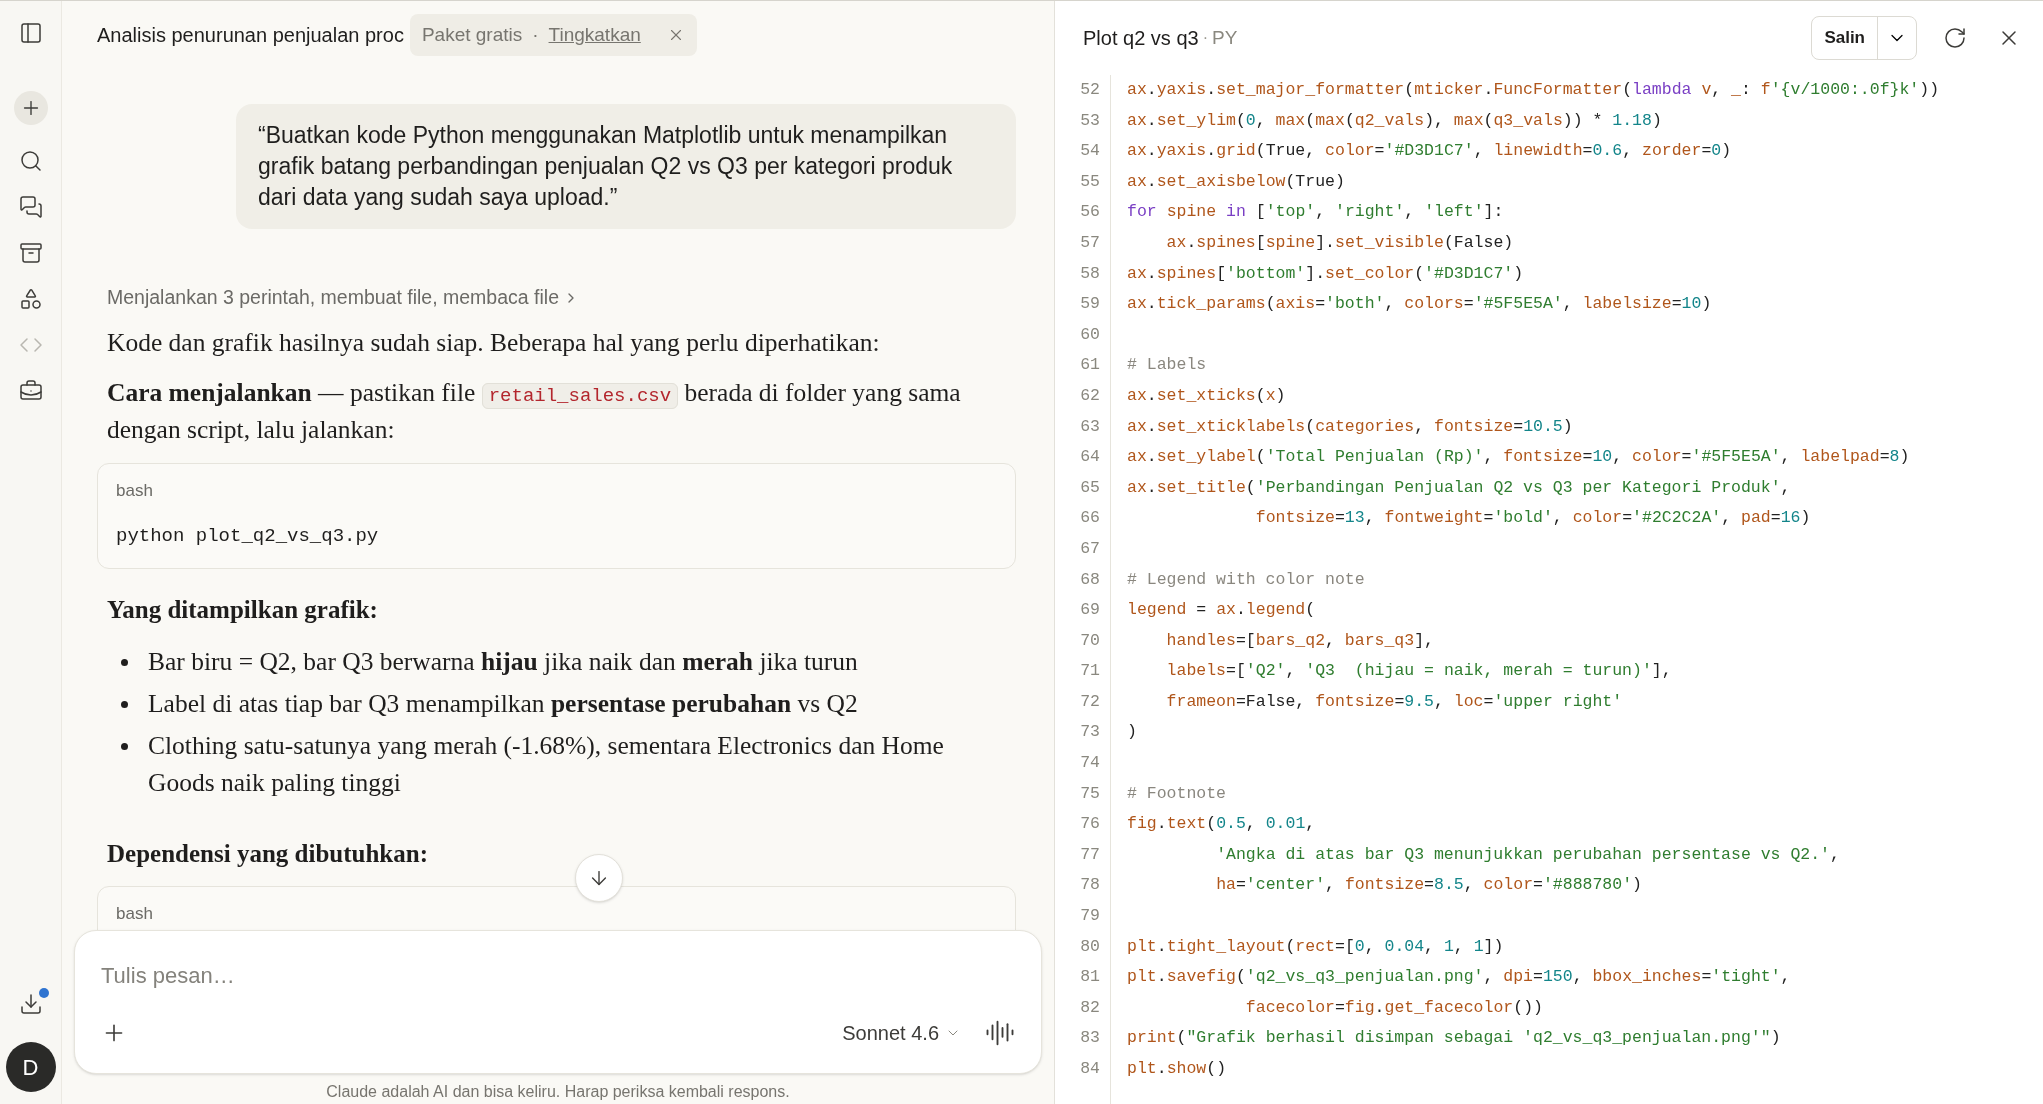 Image resolution: width=2043 pixels, height=1104 pixels. I want to click on line-number: 67, so click(1090, 548).